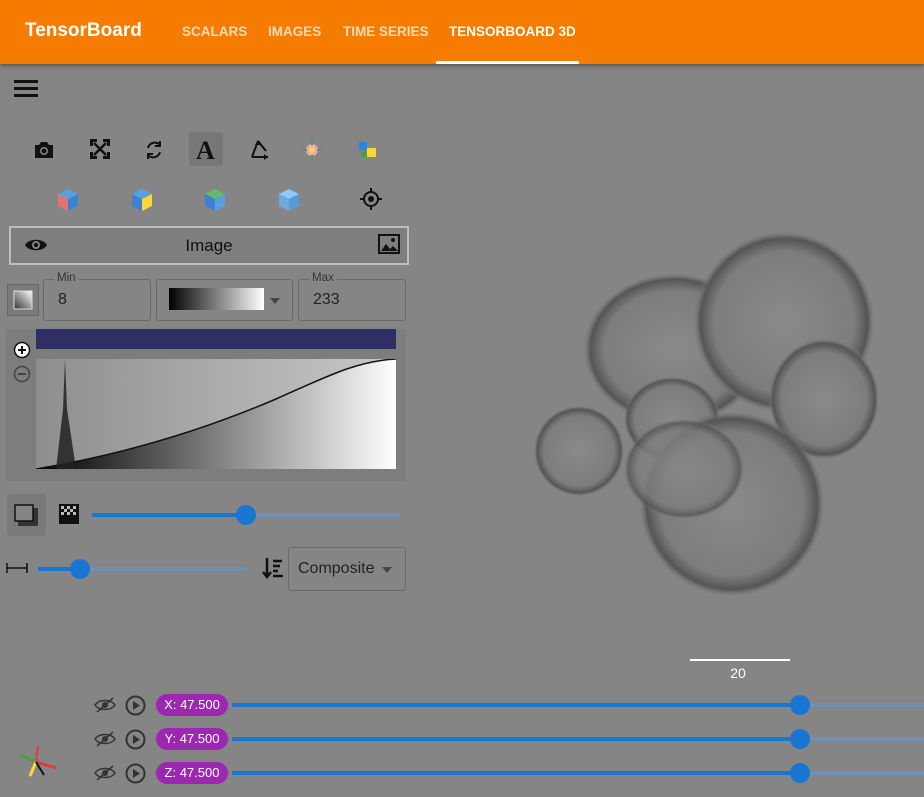 Image resolution: width=924 pixels, height=797 pixels. What do you see at coordinates (371, 199) in the screenshot?
I see `center-target-icon` at bounding box center [371, 199].